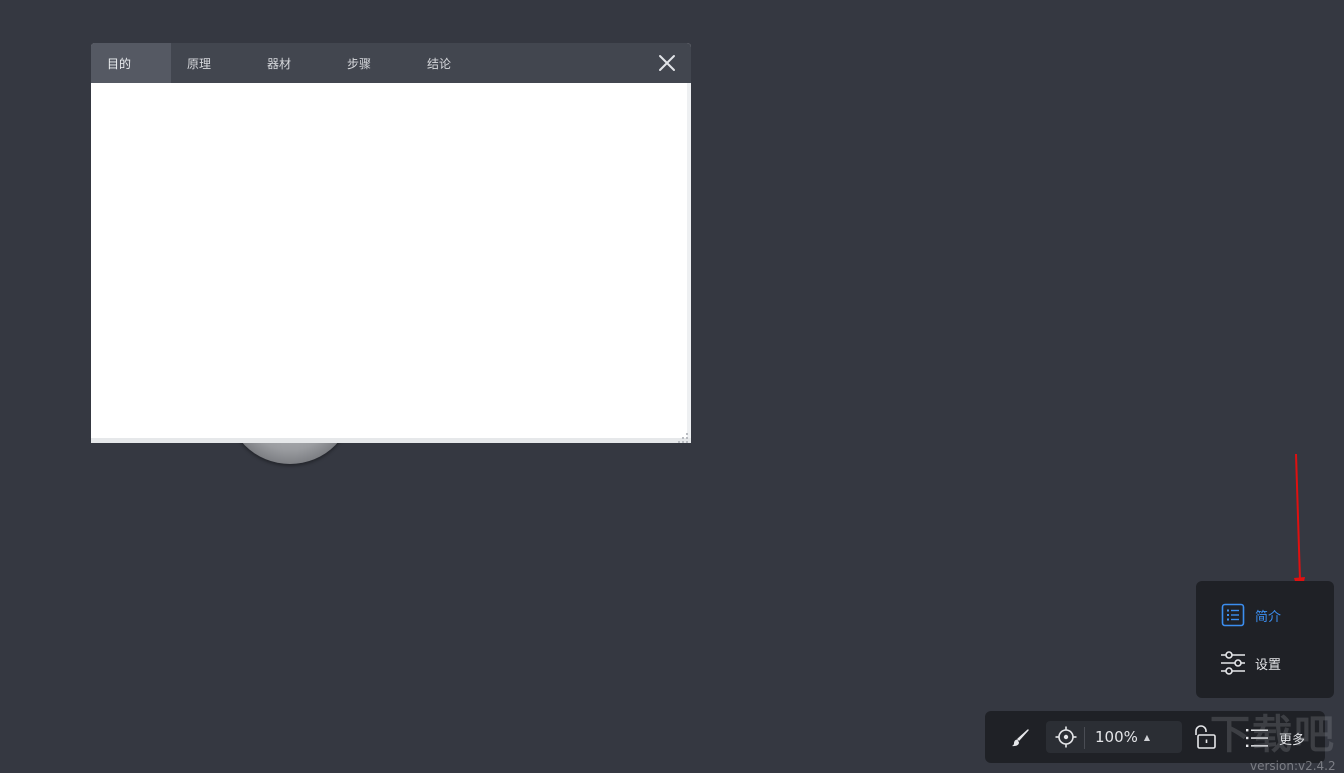 This screenshot has width=1344, height=773. I want to click on zoom-value: 100%, so click(1116, 737).